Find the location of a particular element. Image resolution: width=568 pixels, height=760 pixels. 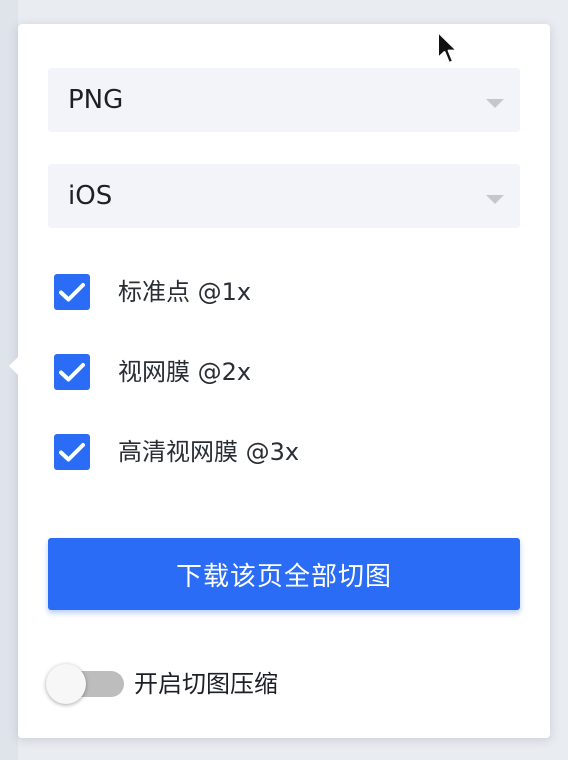

platform-select: iOS is located at coordinates (284, 196).